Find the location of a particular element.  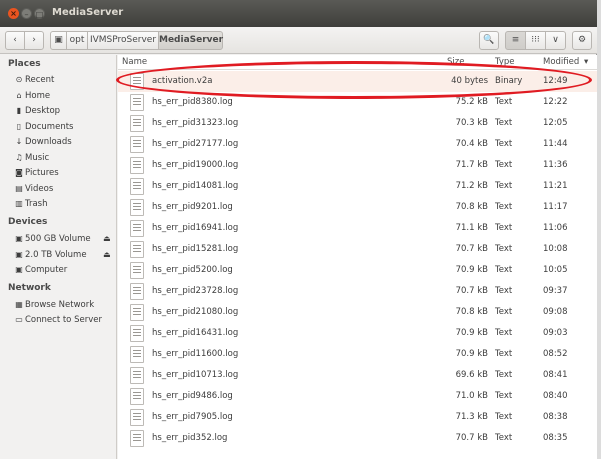

file-row: hs_err_pid19000.log 71.7 kB Text 11:36 is located at coordinates (357, 165).